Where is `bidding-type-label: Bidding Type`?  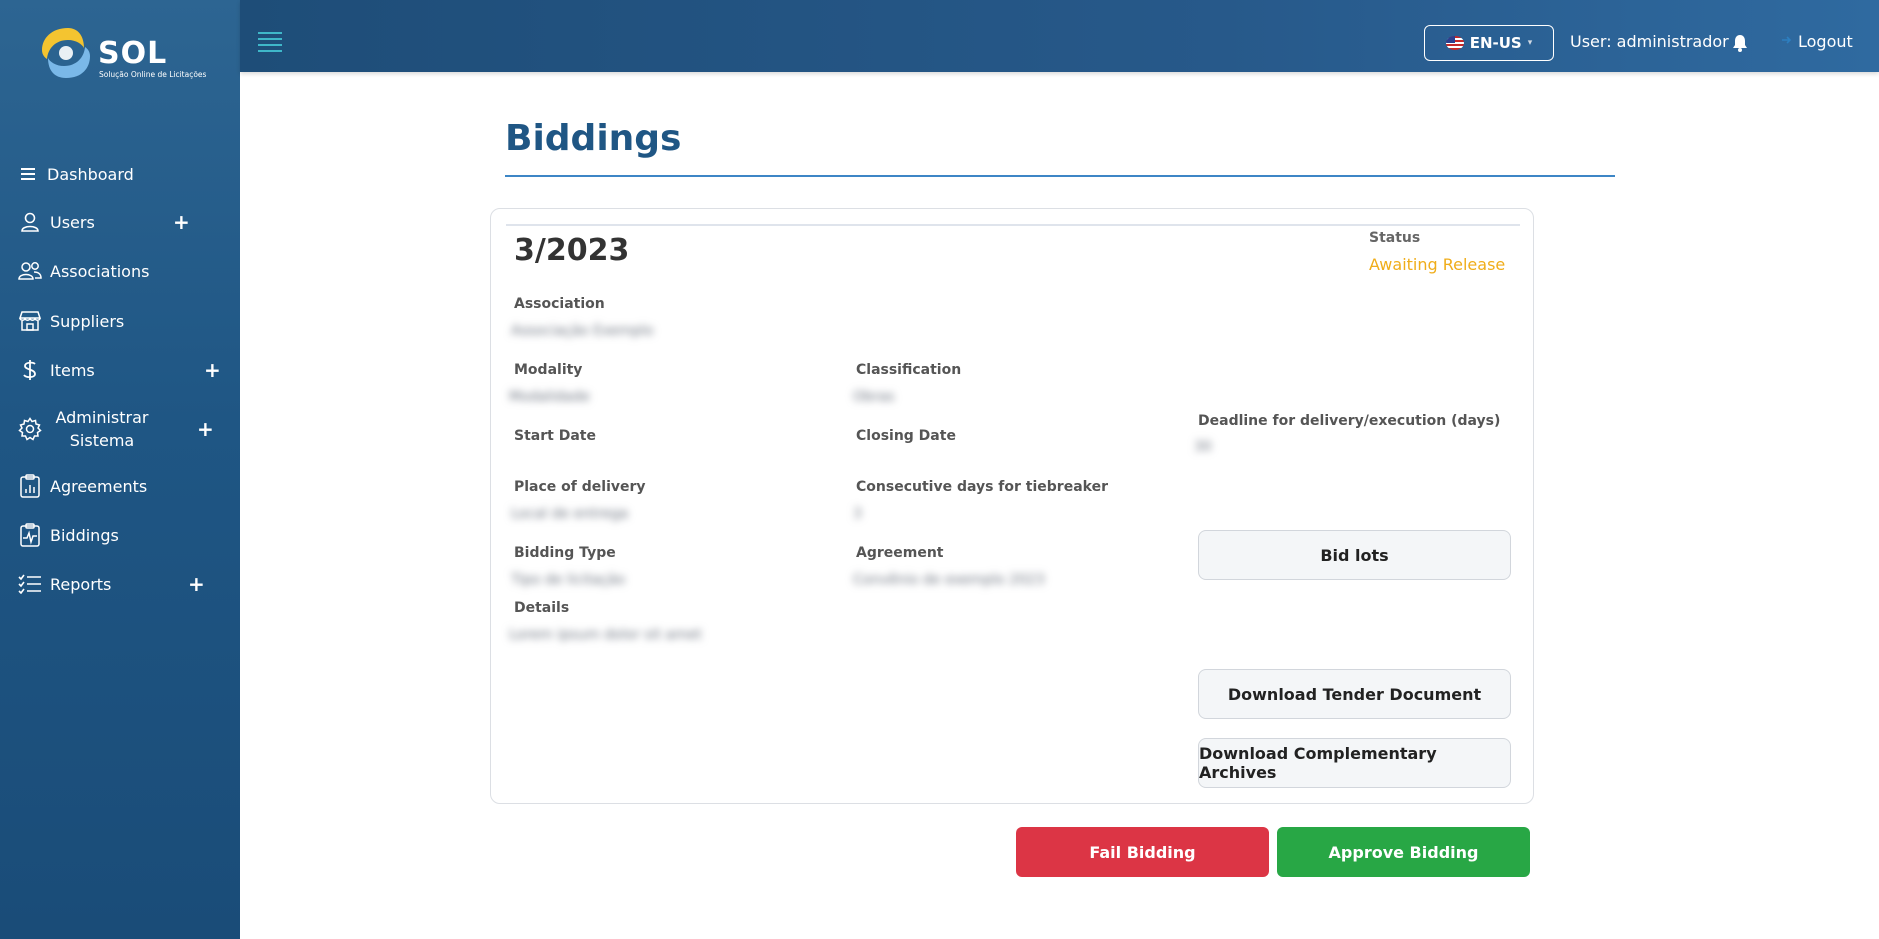 bidding-type-label: Bidding Type is located at coordinates (565, 553).